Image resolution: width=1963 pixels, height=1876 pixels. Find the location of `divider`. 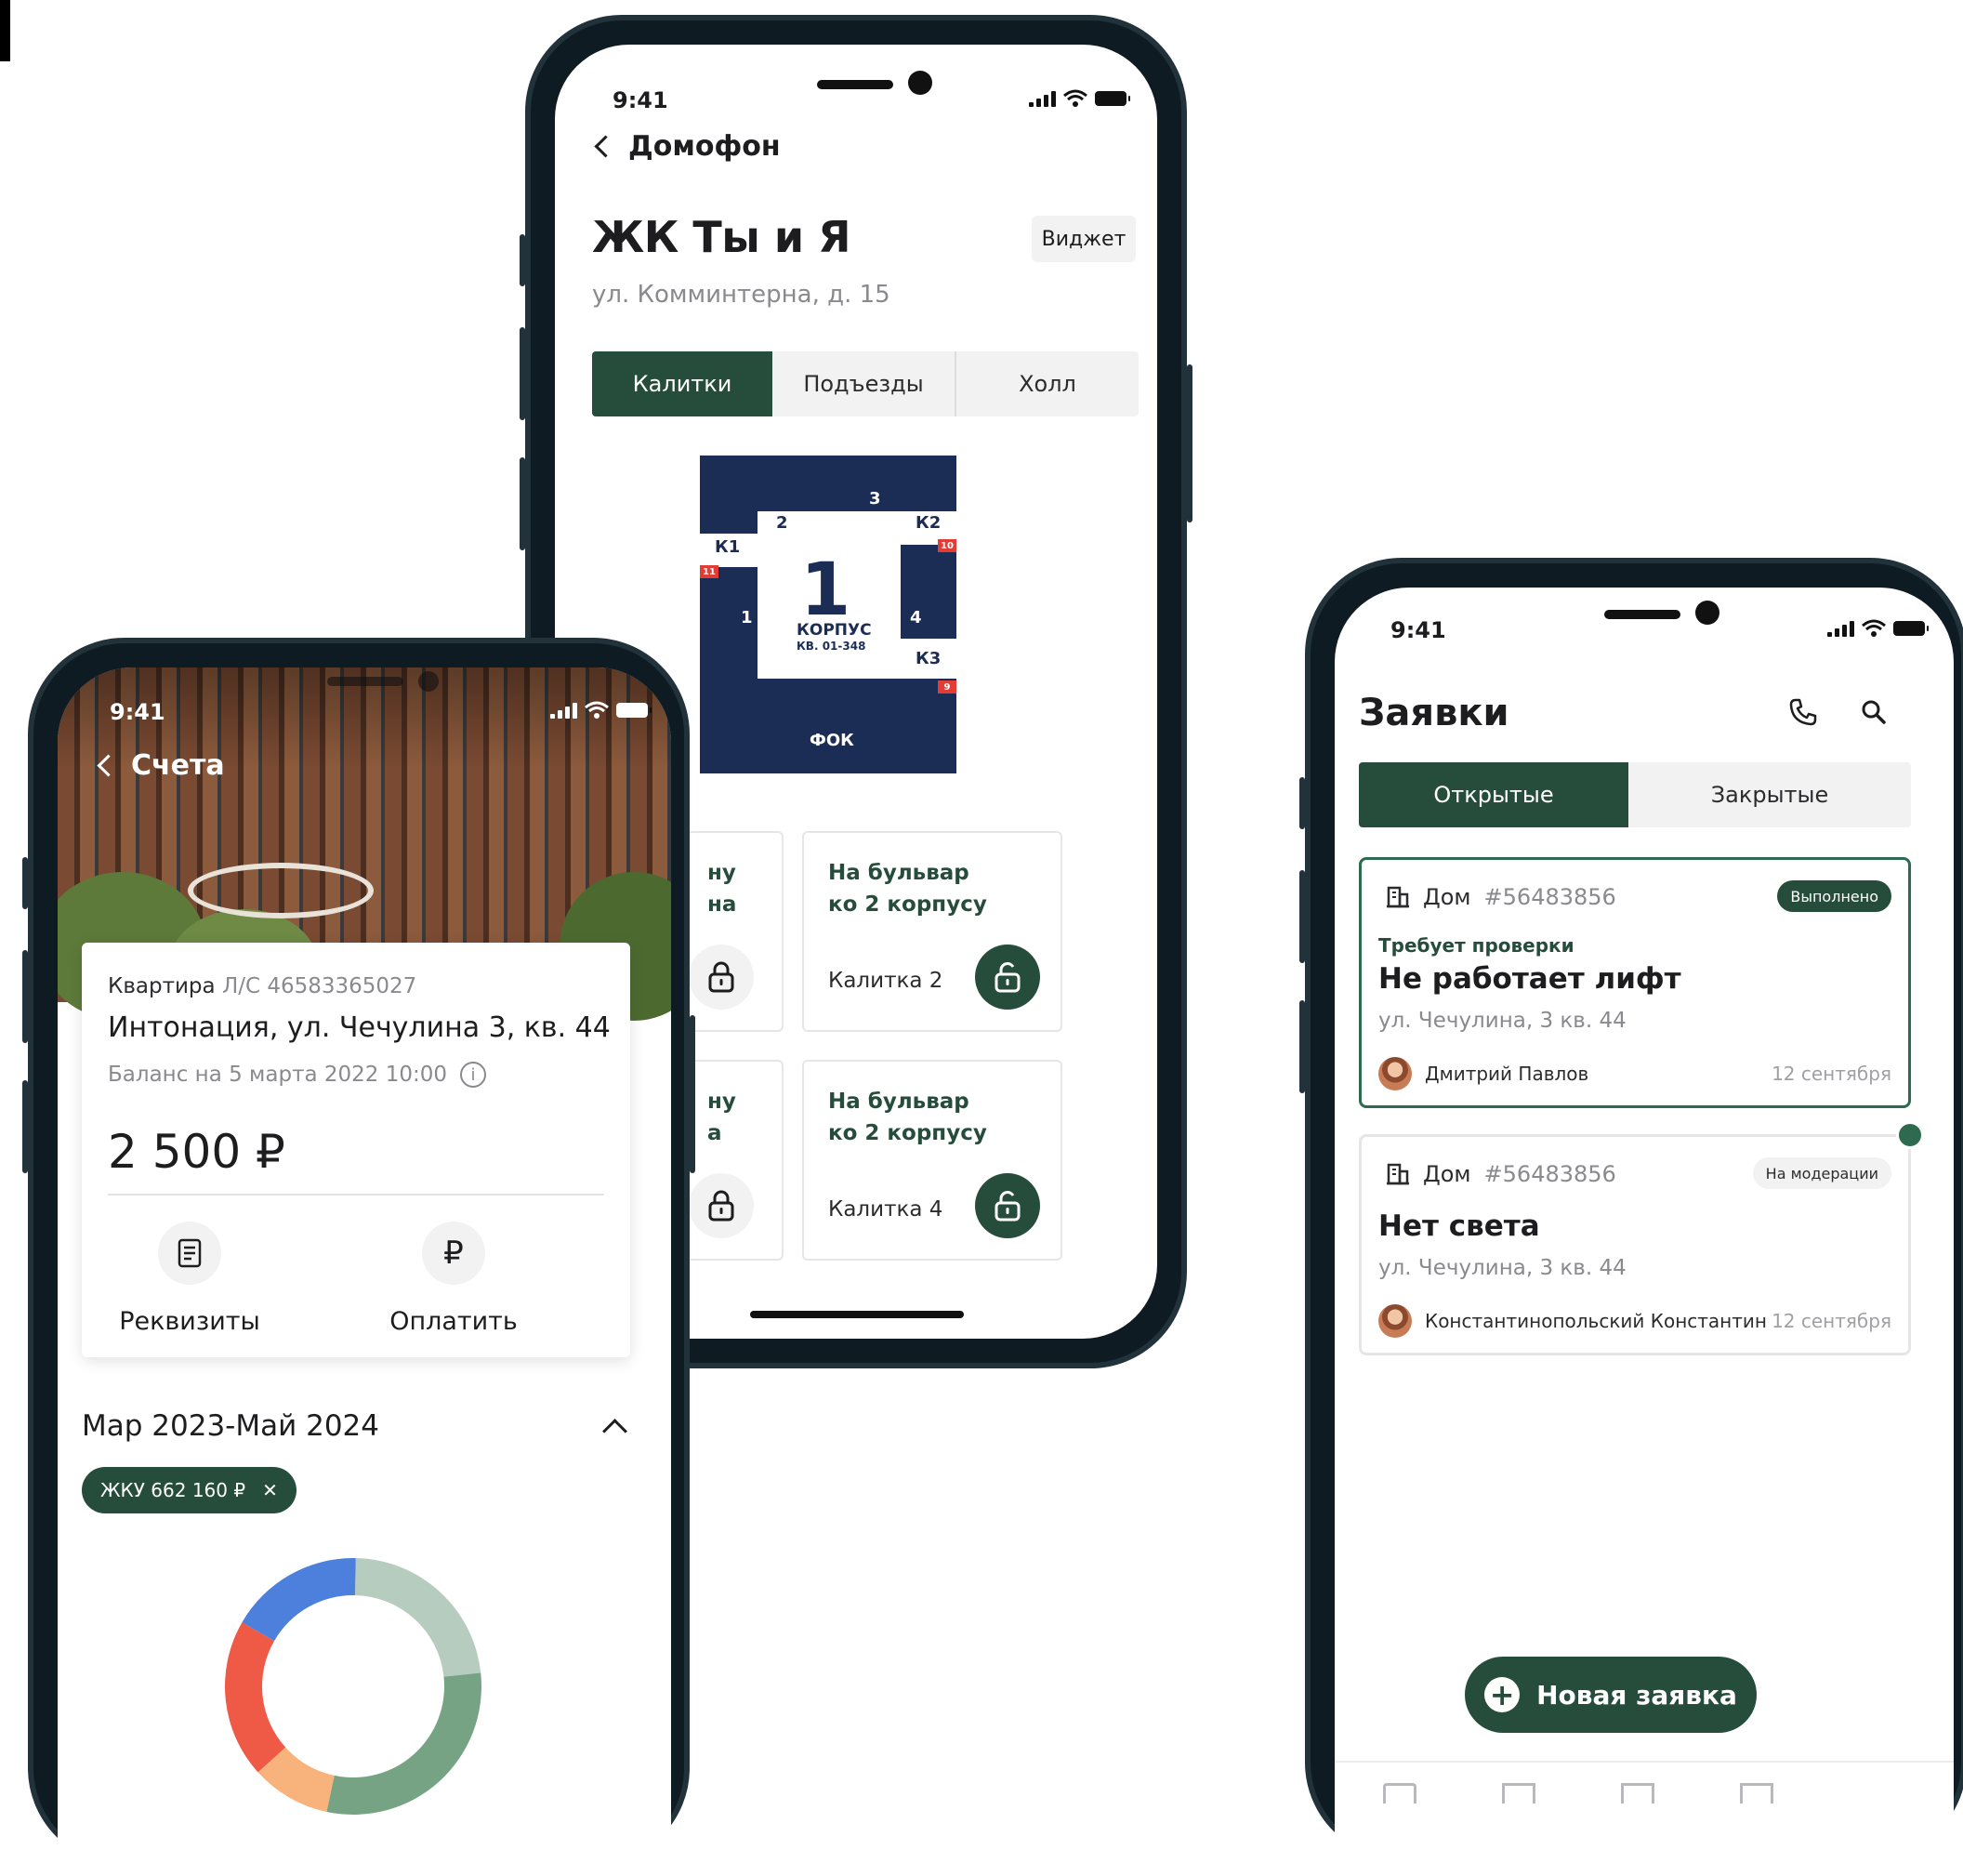

divider is located at coordinates (356, 1195).